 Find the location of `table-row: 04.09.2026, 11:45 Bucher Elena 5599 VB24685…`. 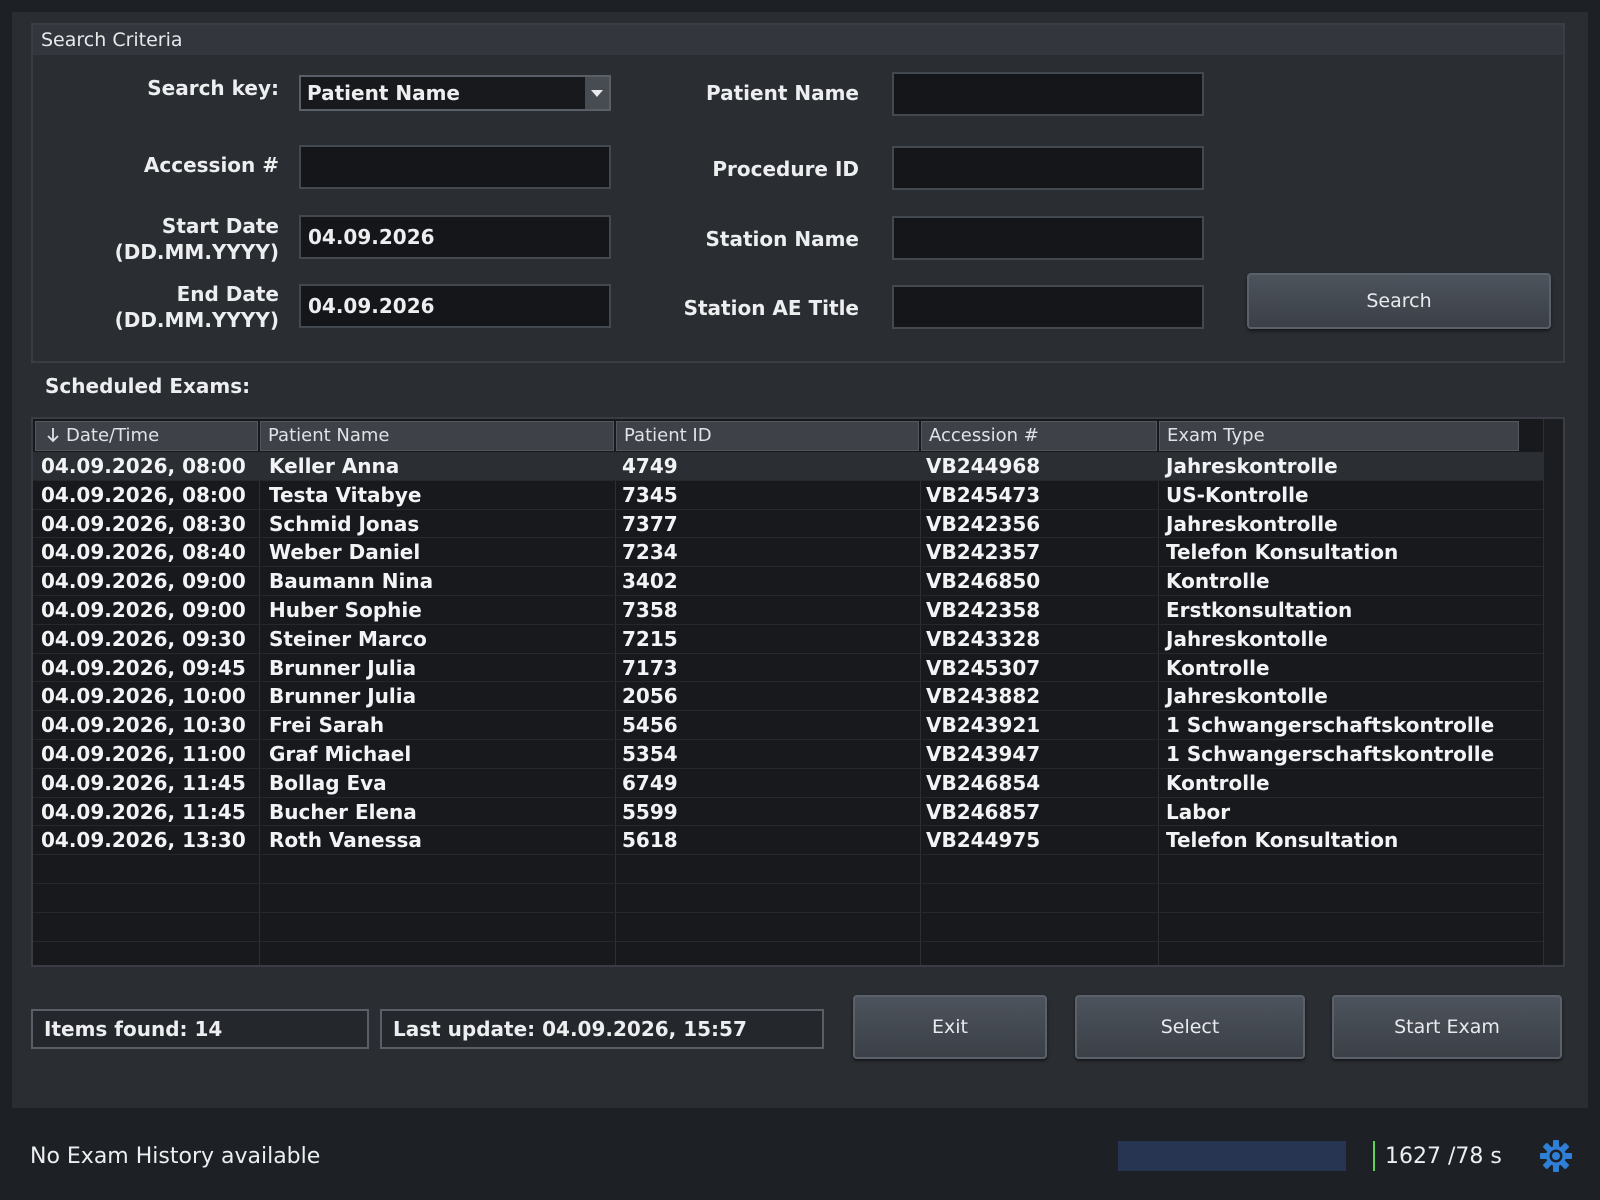

table-row: 04.09.2026, 11:45 Bucher Elena 5599 VB24685… is located at coordinates (789, 812).